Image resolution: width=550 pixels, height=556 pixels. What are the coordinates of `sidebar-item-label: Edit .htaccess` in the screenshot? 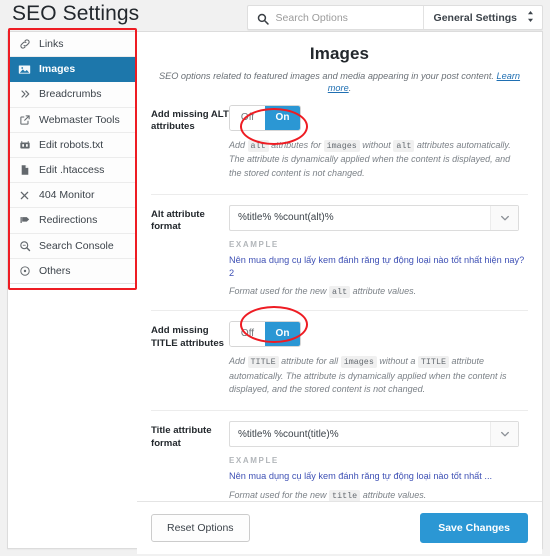 It's located at (72, 170).